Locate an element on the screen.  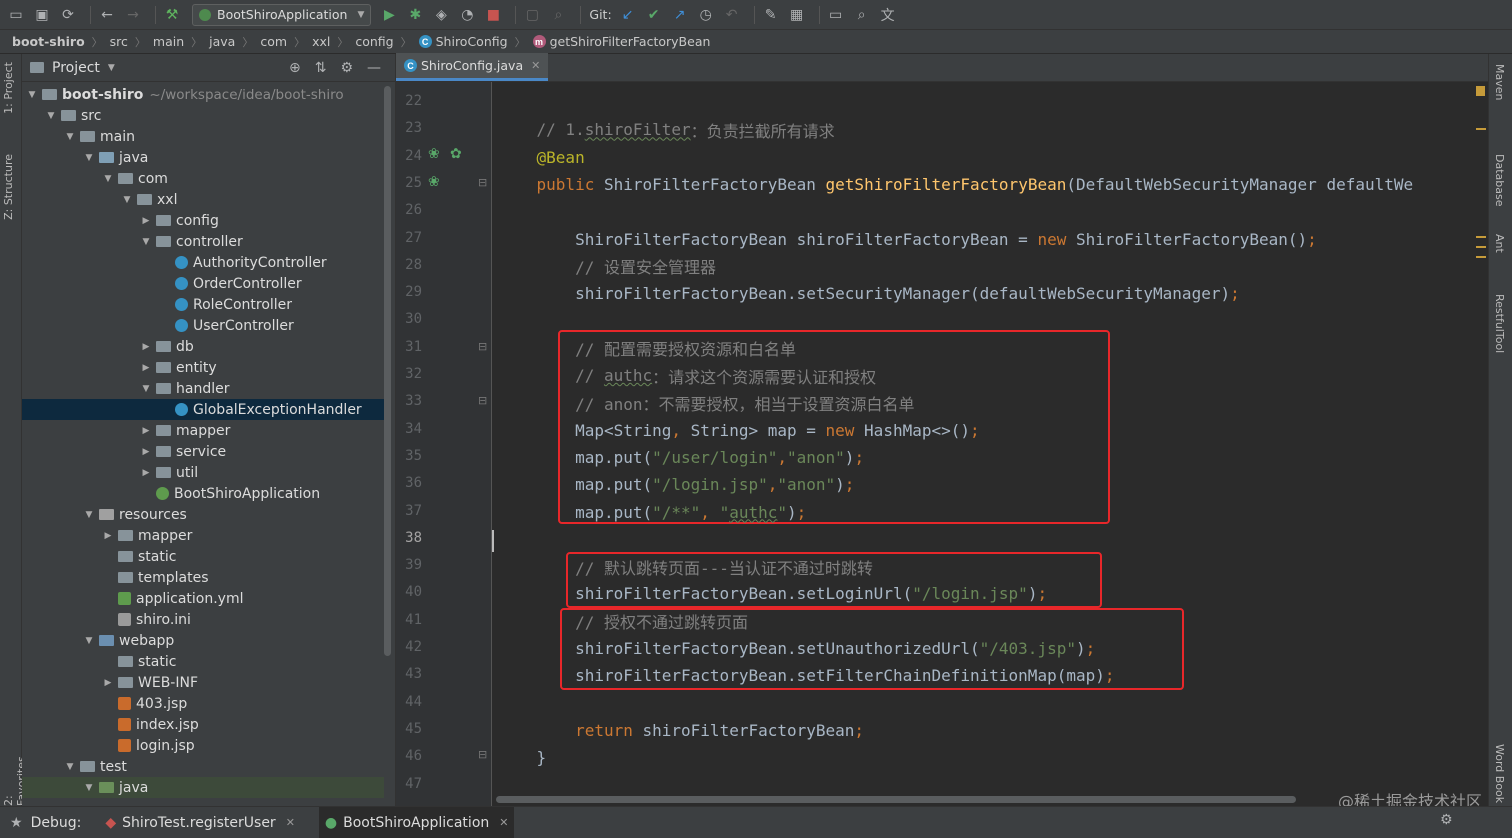
tree-item: ▼ handler is located at coordinates (203, 388).